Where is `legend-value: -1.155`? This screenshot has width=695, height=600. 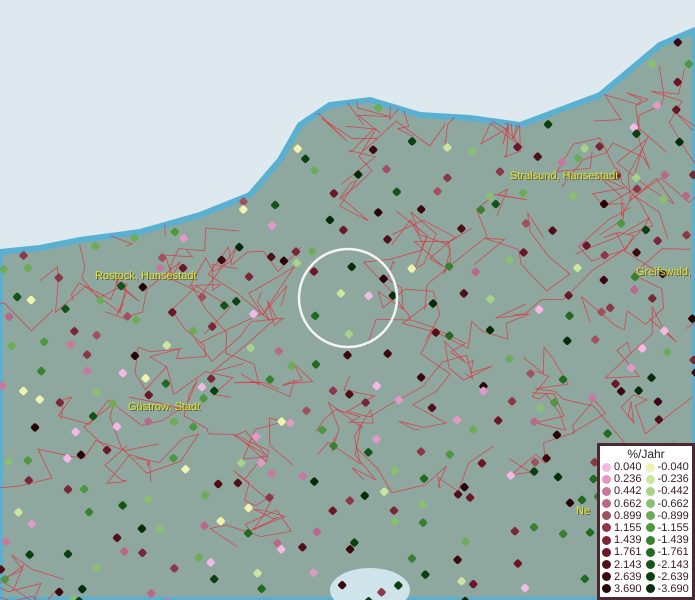 legend-value: -1.155 is located at coordinates (673, 528).